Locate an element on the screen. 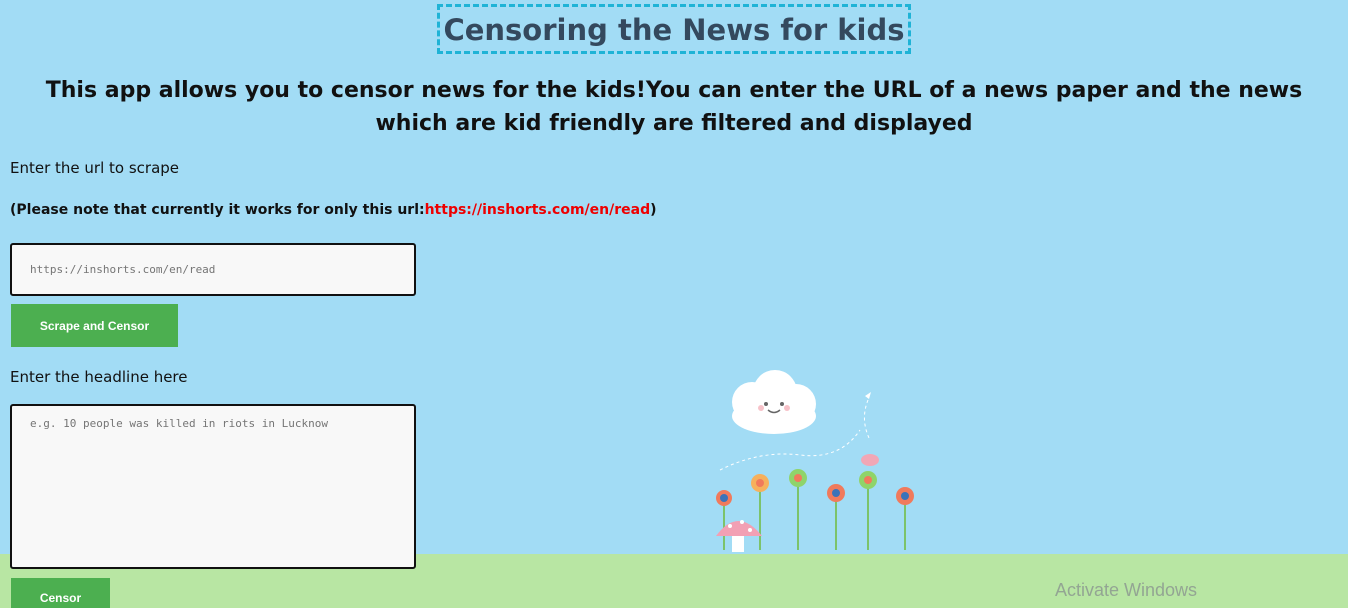 Image resolution: width=1348 pixels, height=608 pixels. page-title: Censoring the News for kids is located at coordinates (674, 29).